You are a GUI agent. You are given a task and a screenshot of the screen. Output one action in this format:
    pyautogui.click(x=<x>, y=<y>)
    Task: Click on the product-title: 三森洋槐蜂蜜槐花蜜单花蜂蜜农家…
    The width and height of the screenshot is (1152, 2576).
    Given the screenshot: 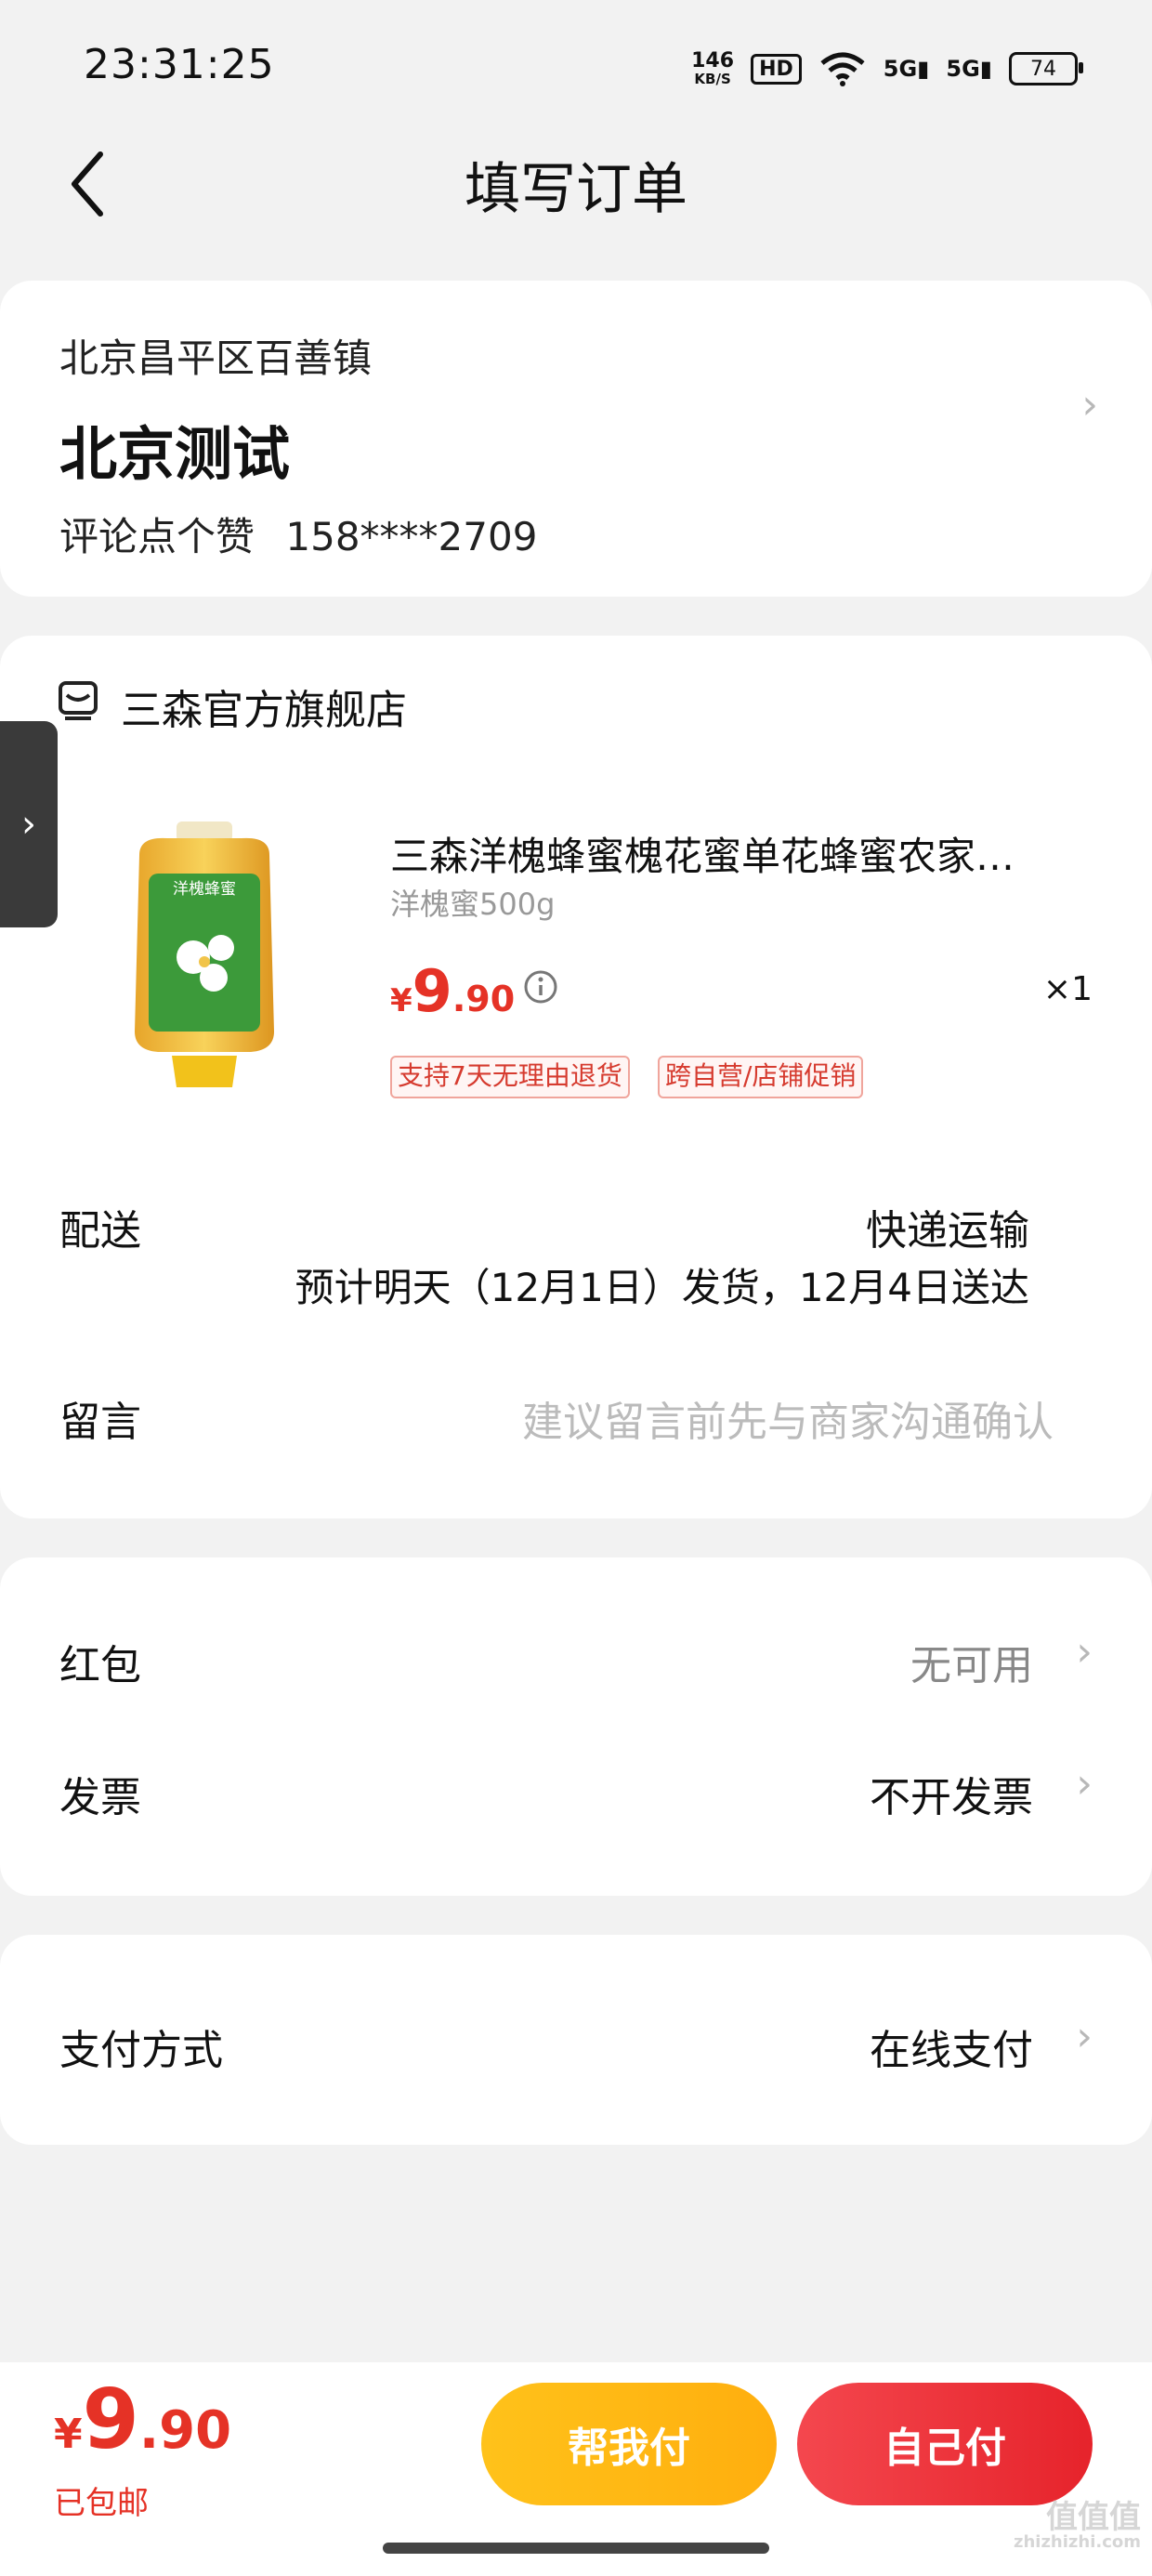 What is the action you would take?
    pyautogui.click(x=724, y=853)
    